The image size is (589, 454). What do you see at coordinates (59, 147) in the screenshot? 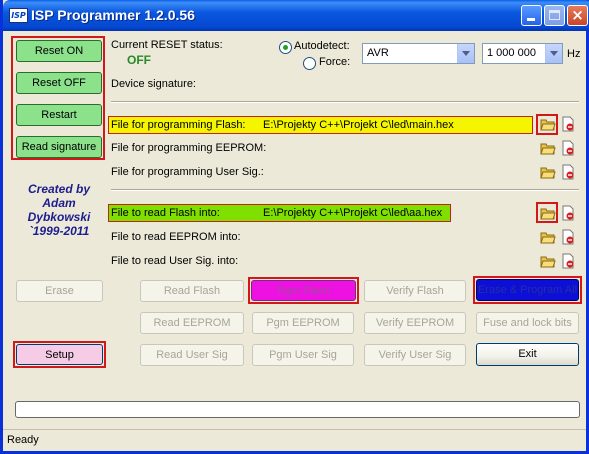
I see `read-signature-button: Read signature` at bounding box center [59, 147].